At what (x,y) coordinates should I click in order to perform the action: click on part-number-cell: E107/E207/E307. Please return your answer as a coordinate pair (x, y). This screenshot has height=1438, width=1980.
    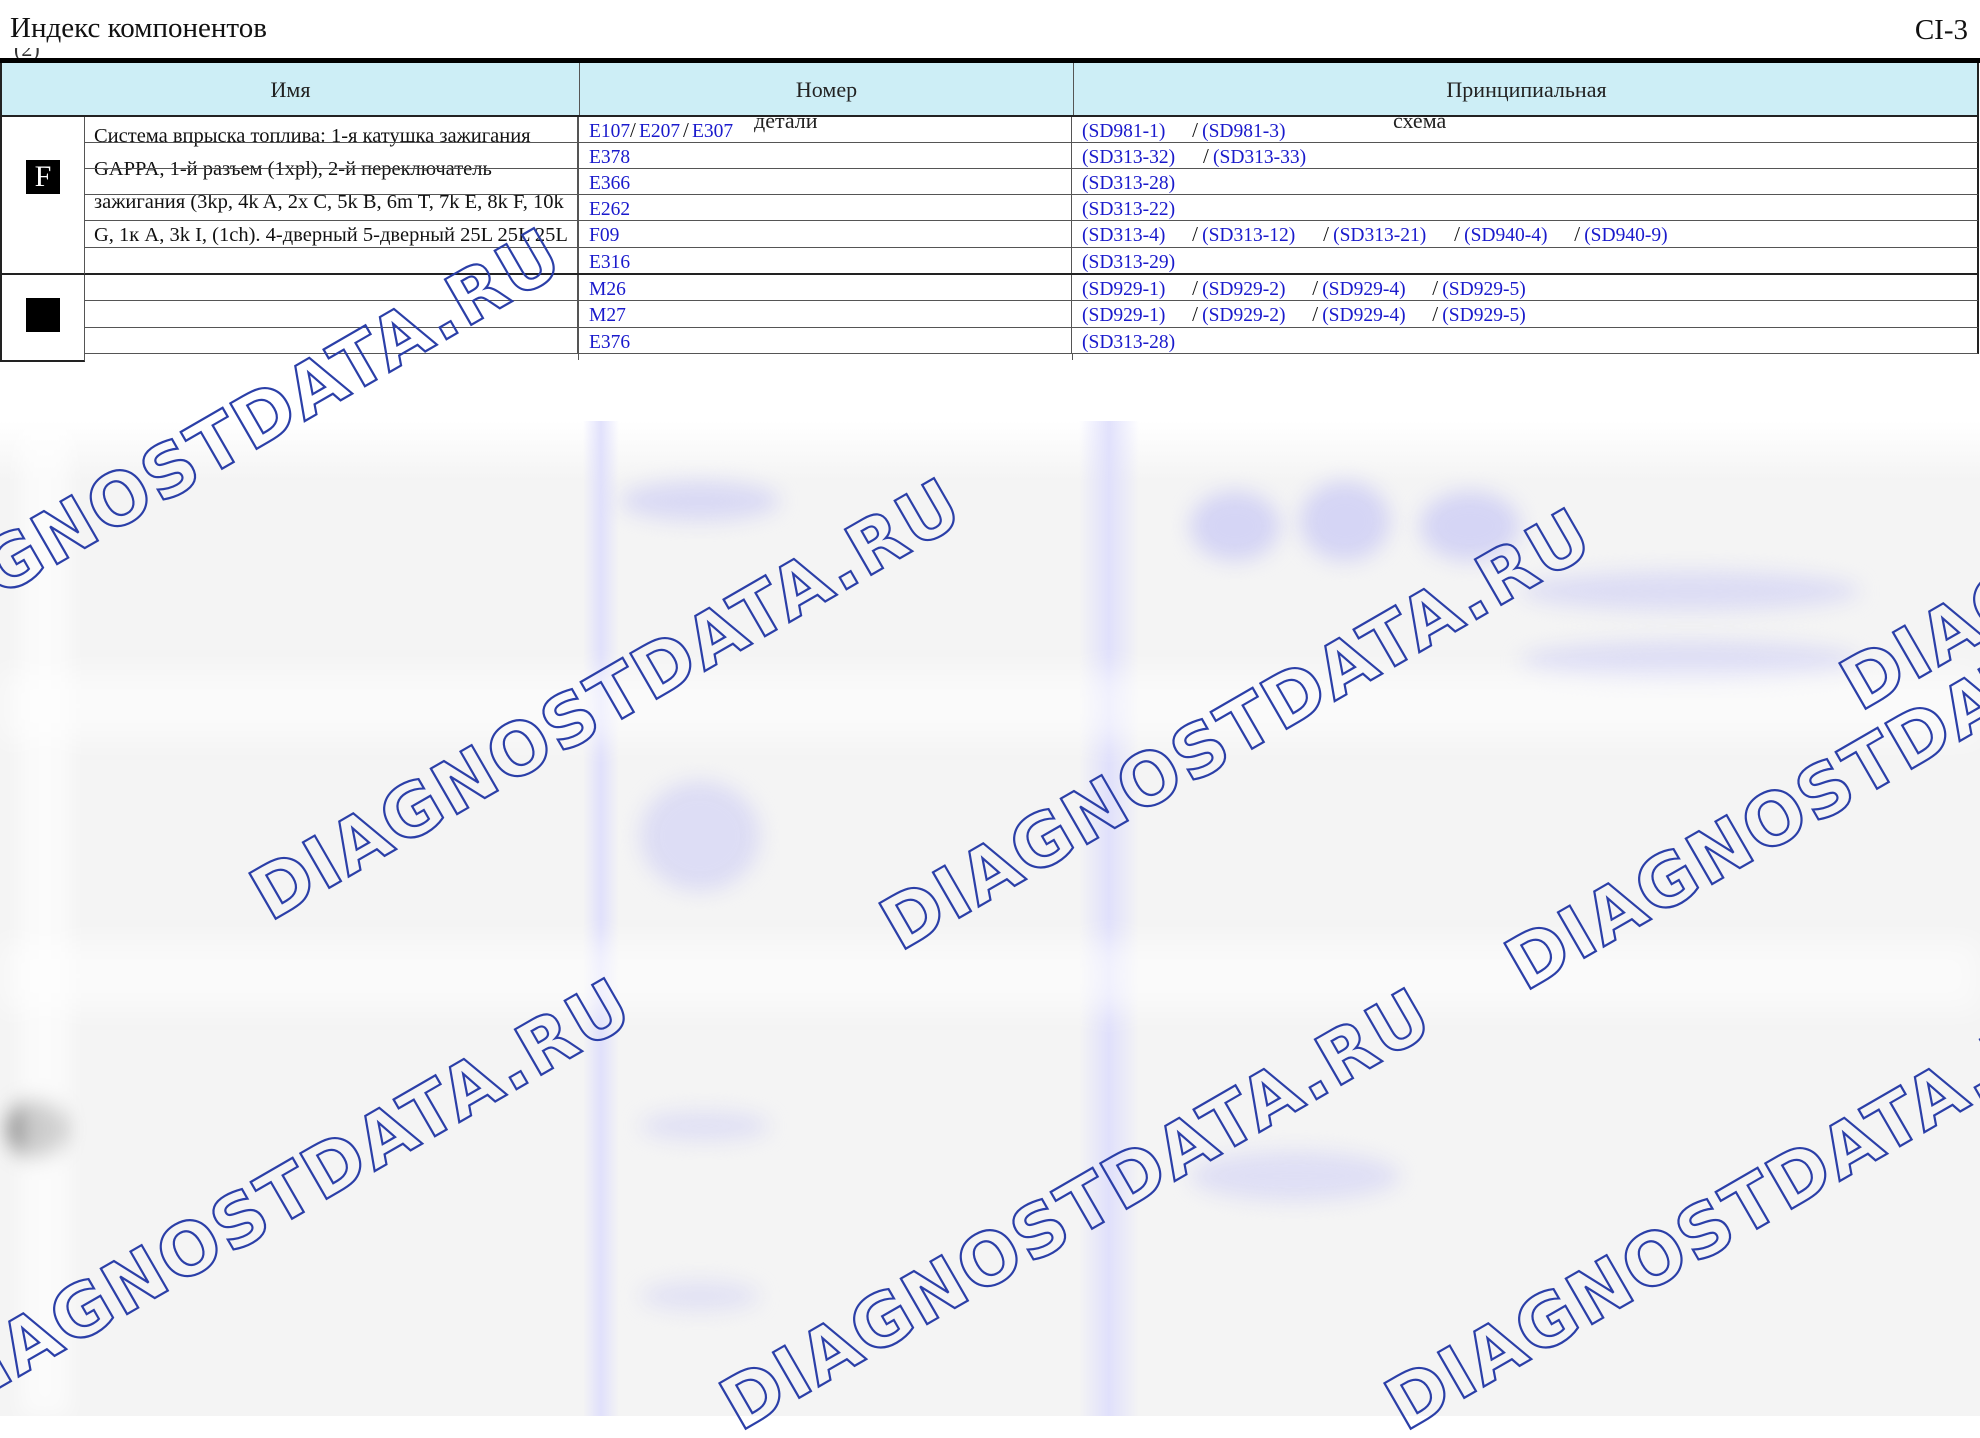
    Looking at the image, I should click on (825, 129).